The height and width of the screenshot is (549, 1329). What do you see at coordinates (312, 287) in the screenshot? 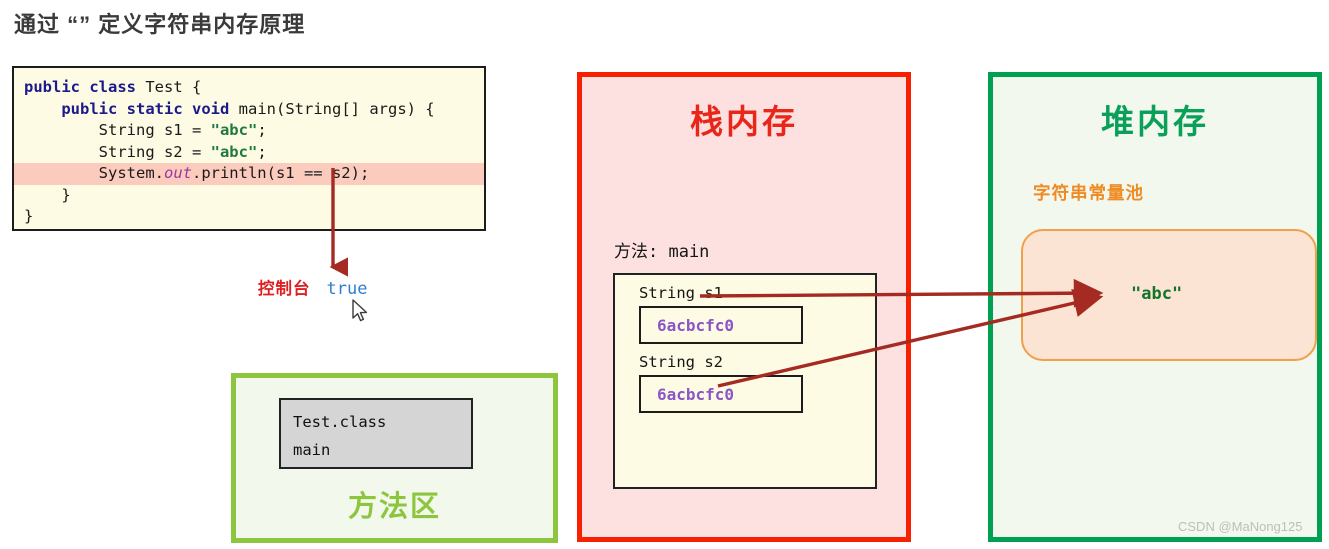
I see `console-output-row: 控制台 true` at bounding box center [312, 287].